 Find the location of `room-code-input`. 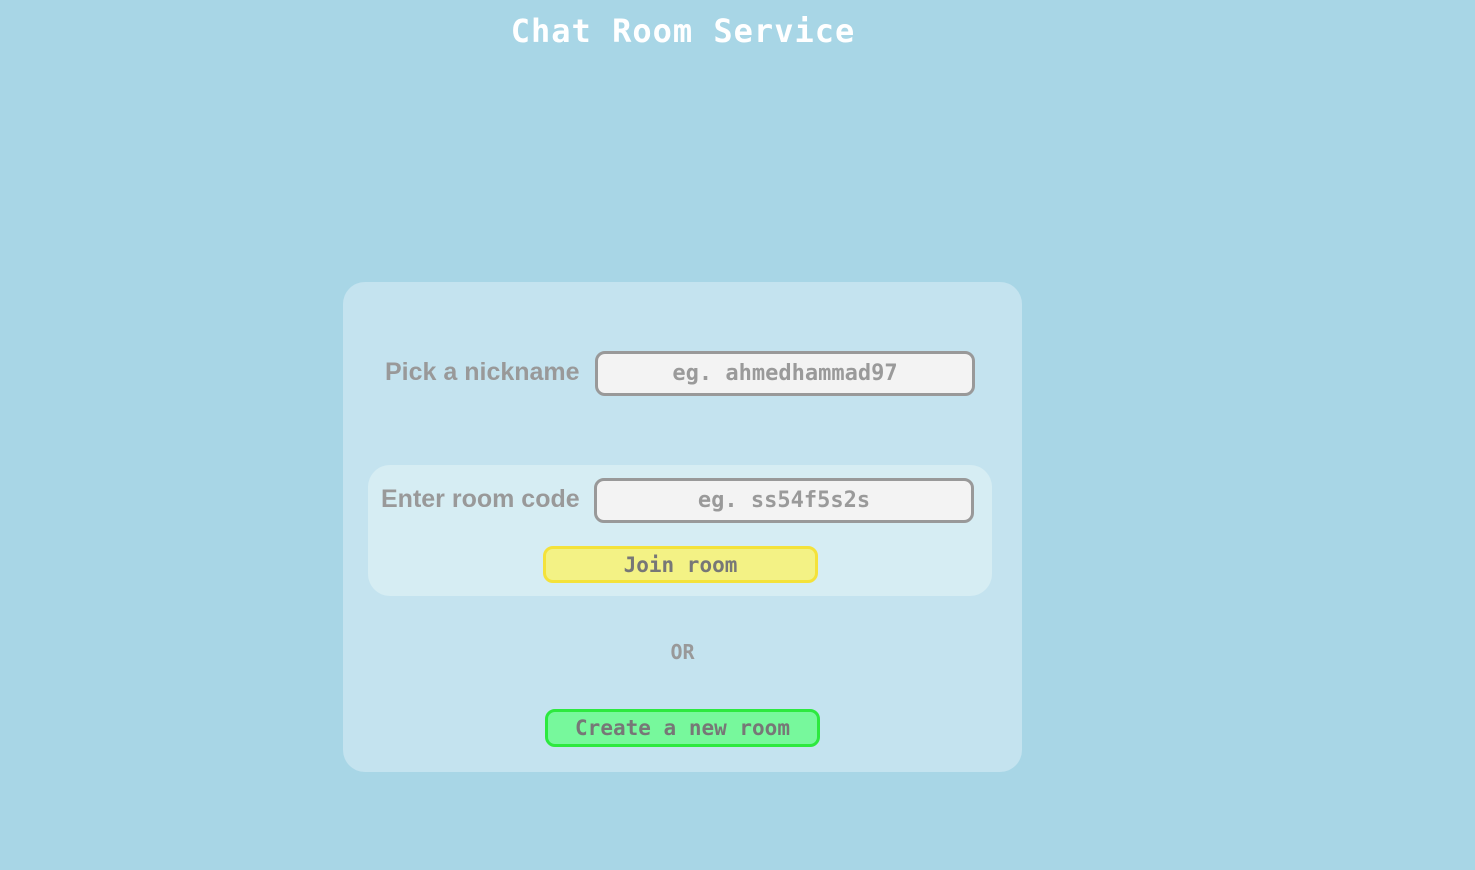

room-code-input is located at coordinates (784, 500).